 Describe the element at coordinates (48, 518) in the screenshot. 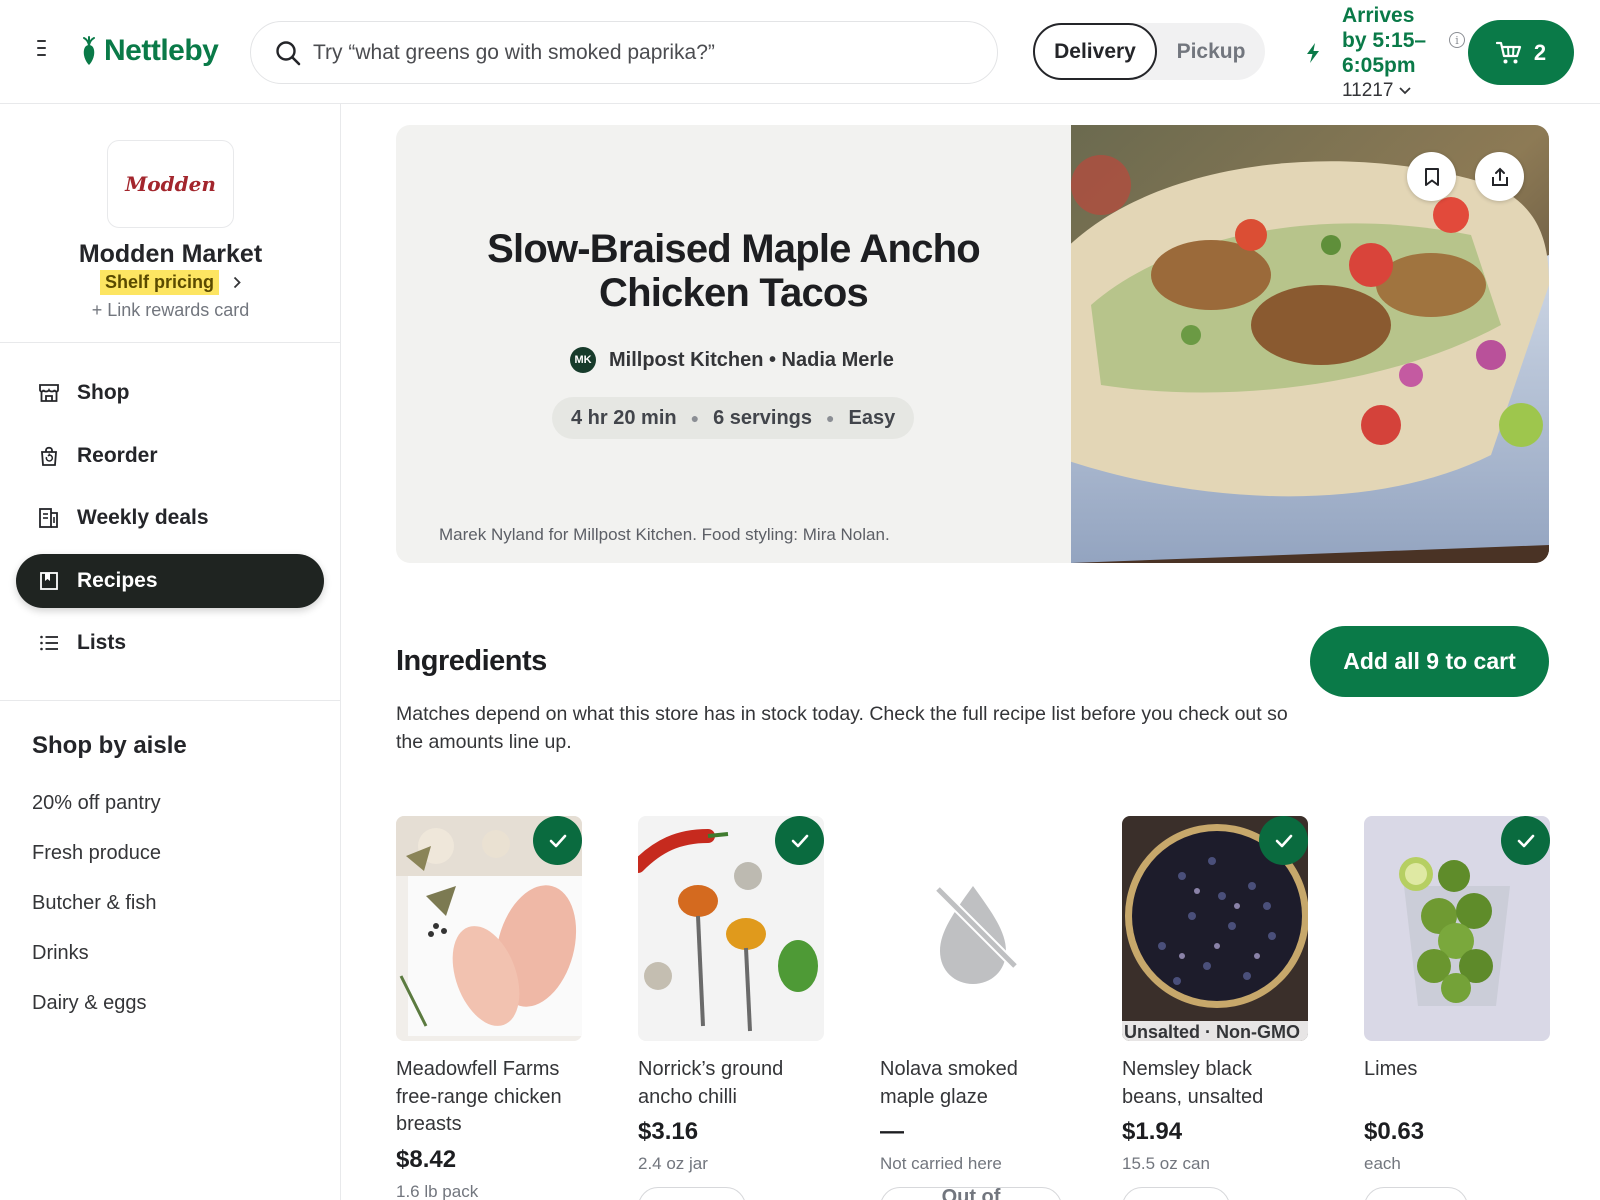

I see `deals-icon` at that location.